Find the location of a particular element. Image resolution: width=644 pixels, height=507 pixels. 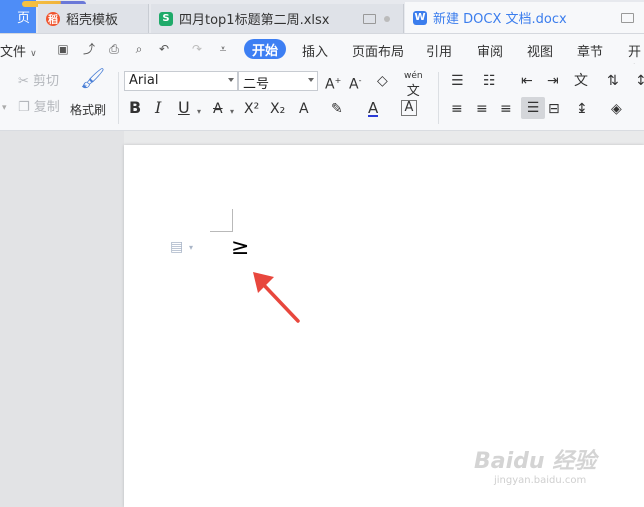

tab-xlsx-file: S 四月top1标题第二周.xlsx is located at coordinates (277, 18).